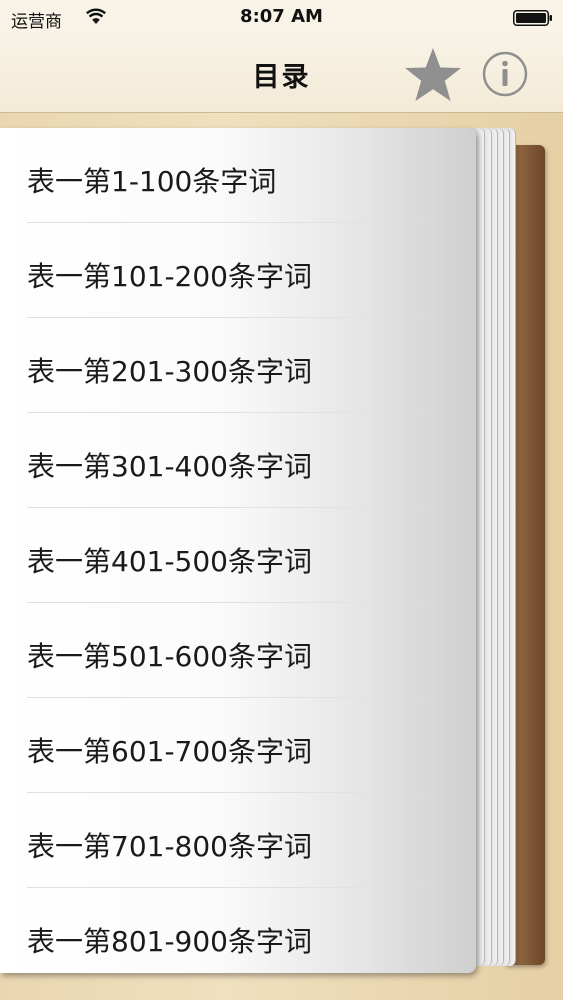 This screenshot has height=1000, width=563. I want to click on status-bar: 运营商 8:07 AM, so click(281, 18).